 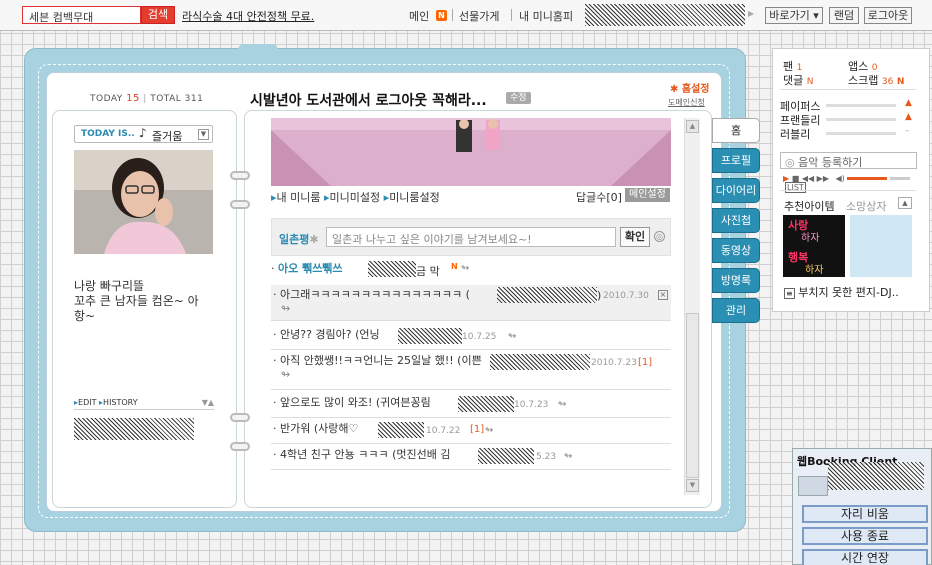 What do you see at coordinates (866, 206) in the screenshot?
I see `tab-wish-box: 소망상자` at bounding box center [866, 206].